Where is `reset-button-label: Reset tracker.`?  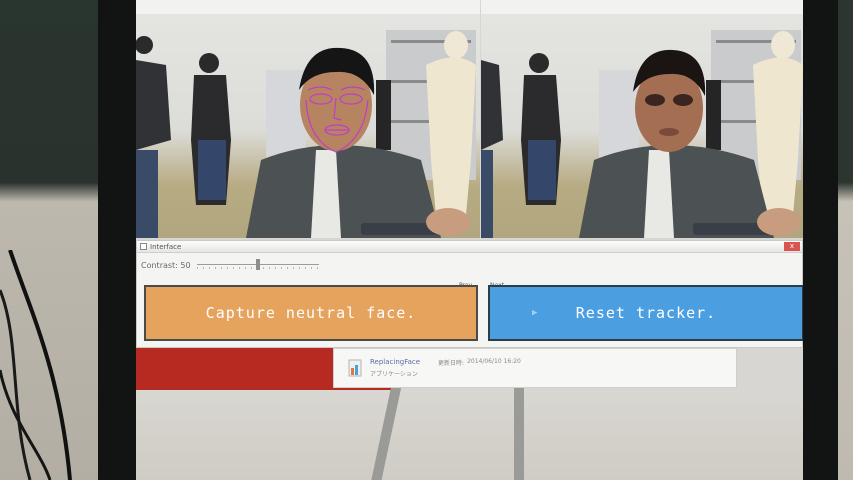
reset-button-label: Reset tracker. is located at coordinates (646, 313).